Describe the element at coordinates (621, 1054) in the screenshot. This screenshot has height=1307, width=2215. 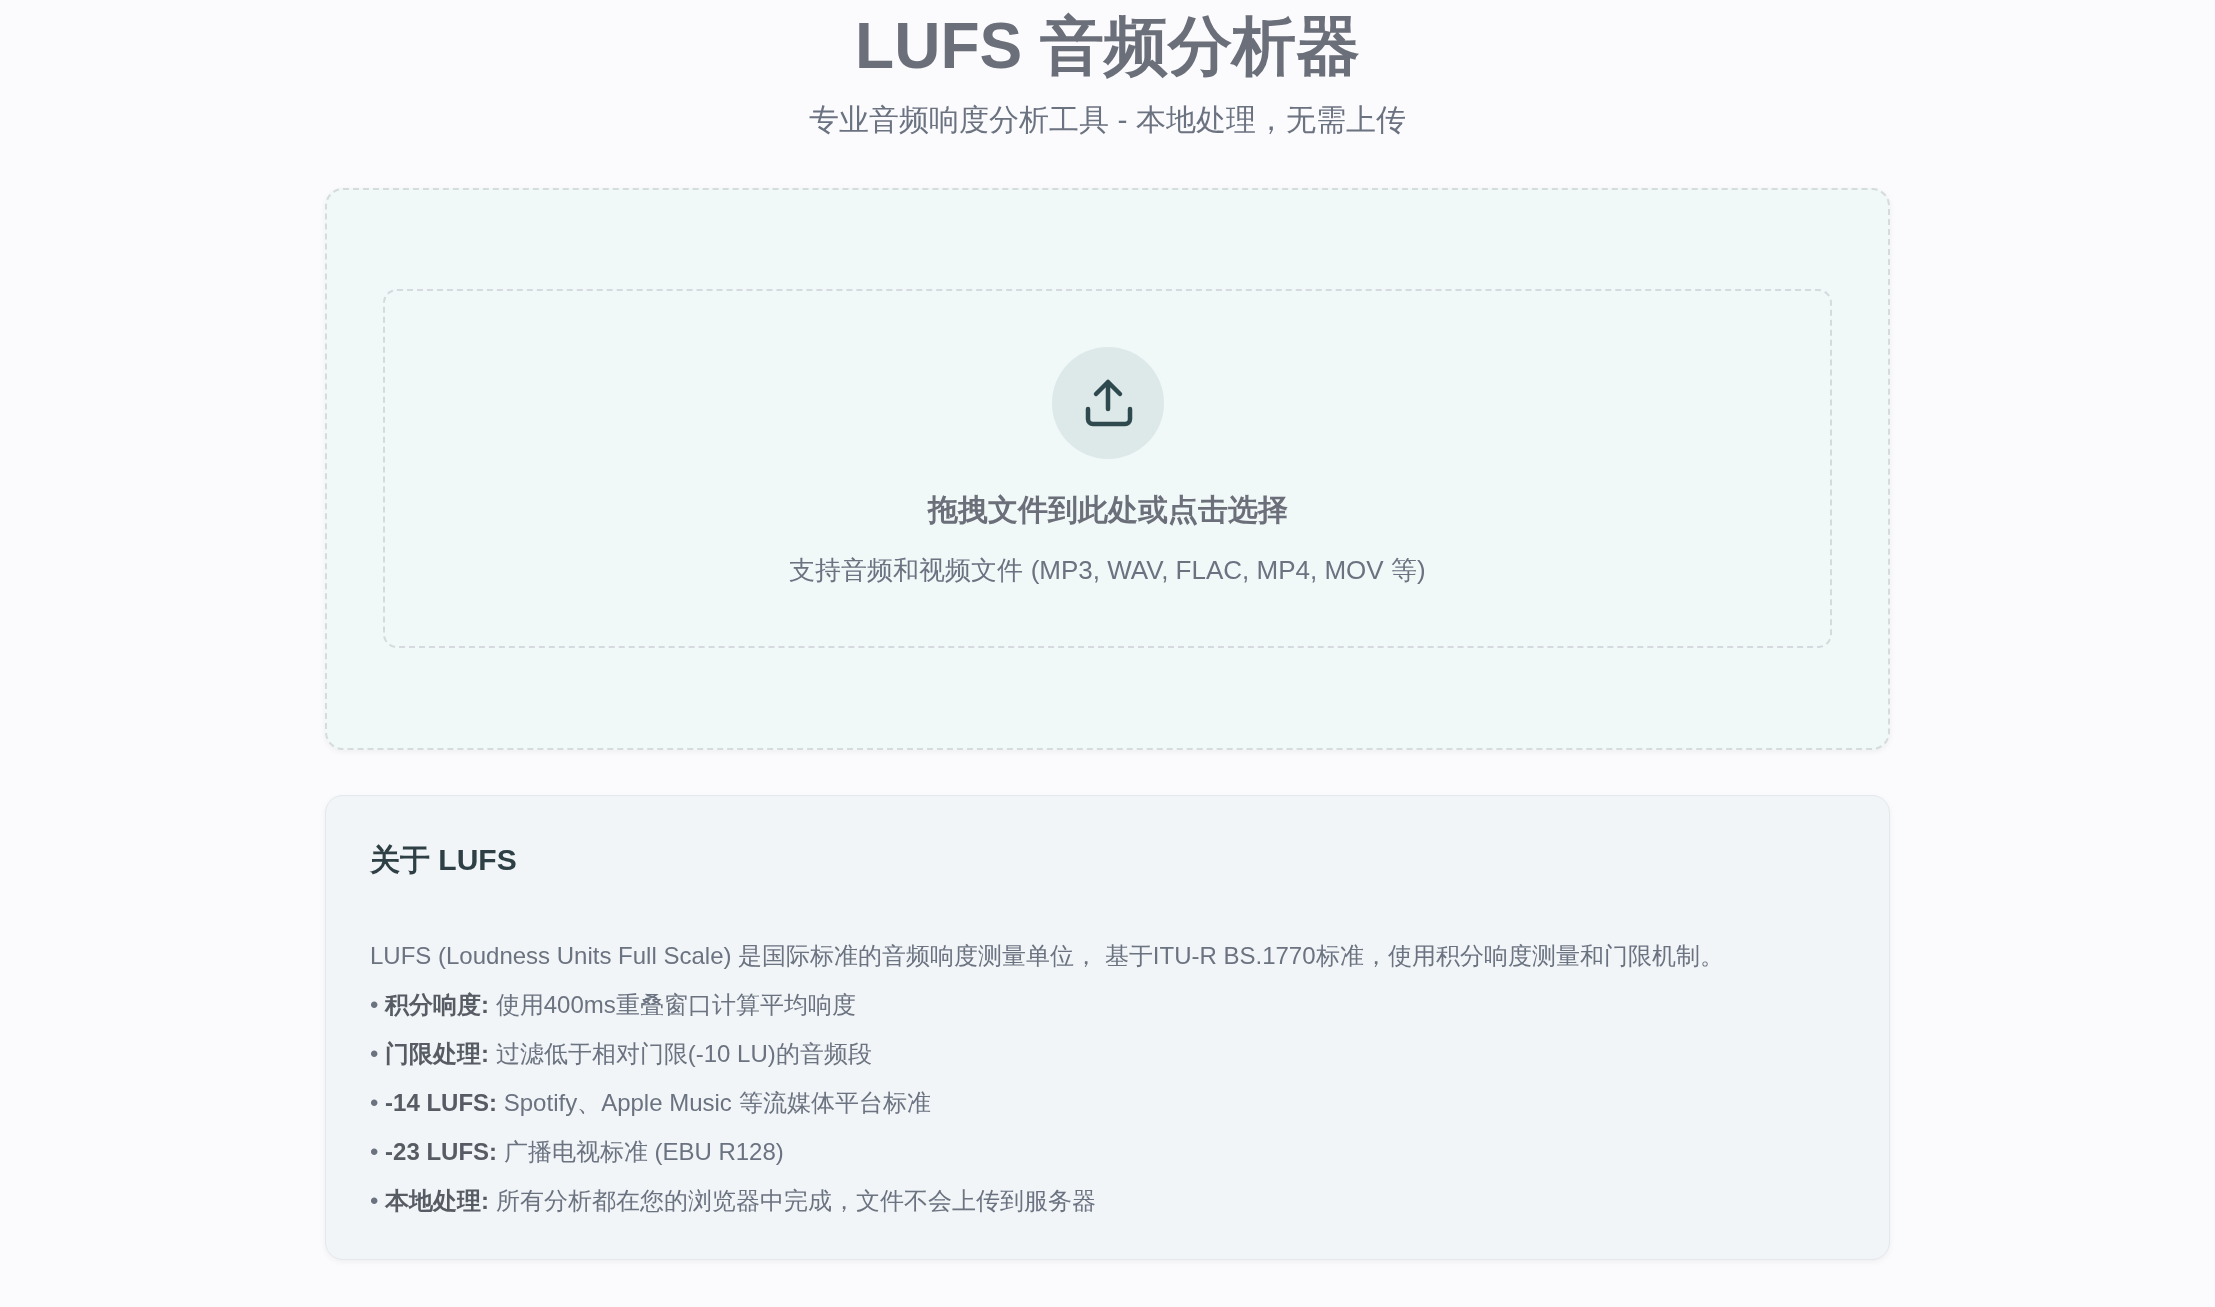
I see `bullet-point: • 门限处理: 过滤低于相对门限(-10 LU)的音频段` at that location.